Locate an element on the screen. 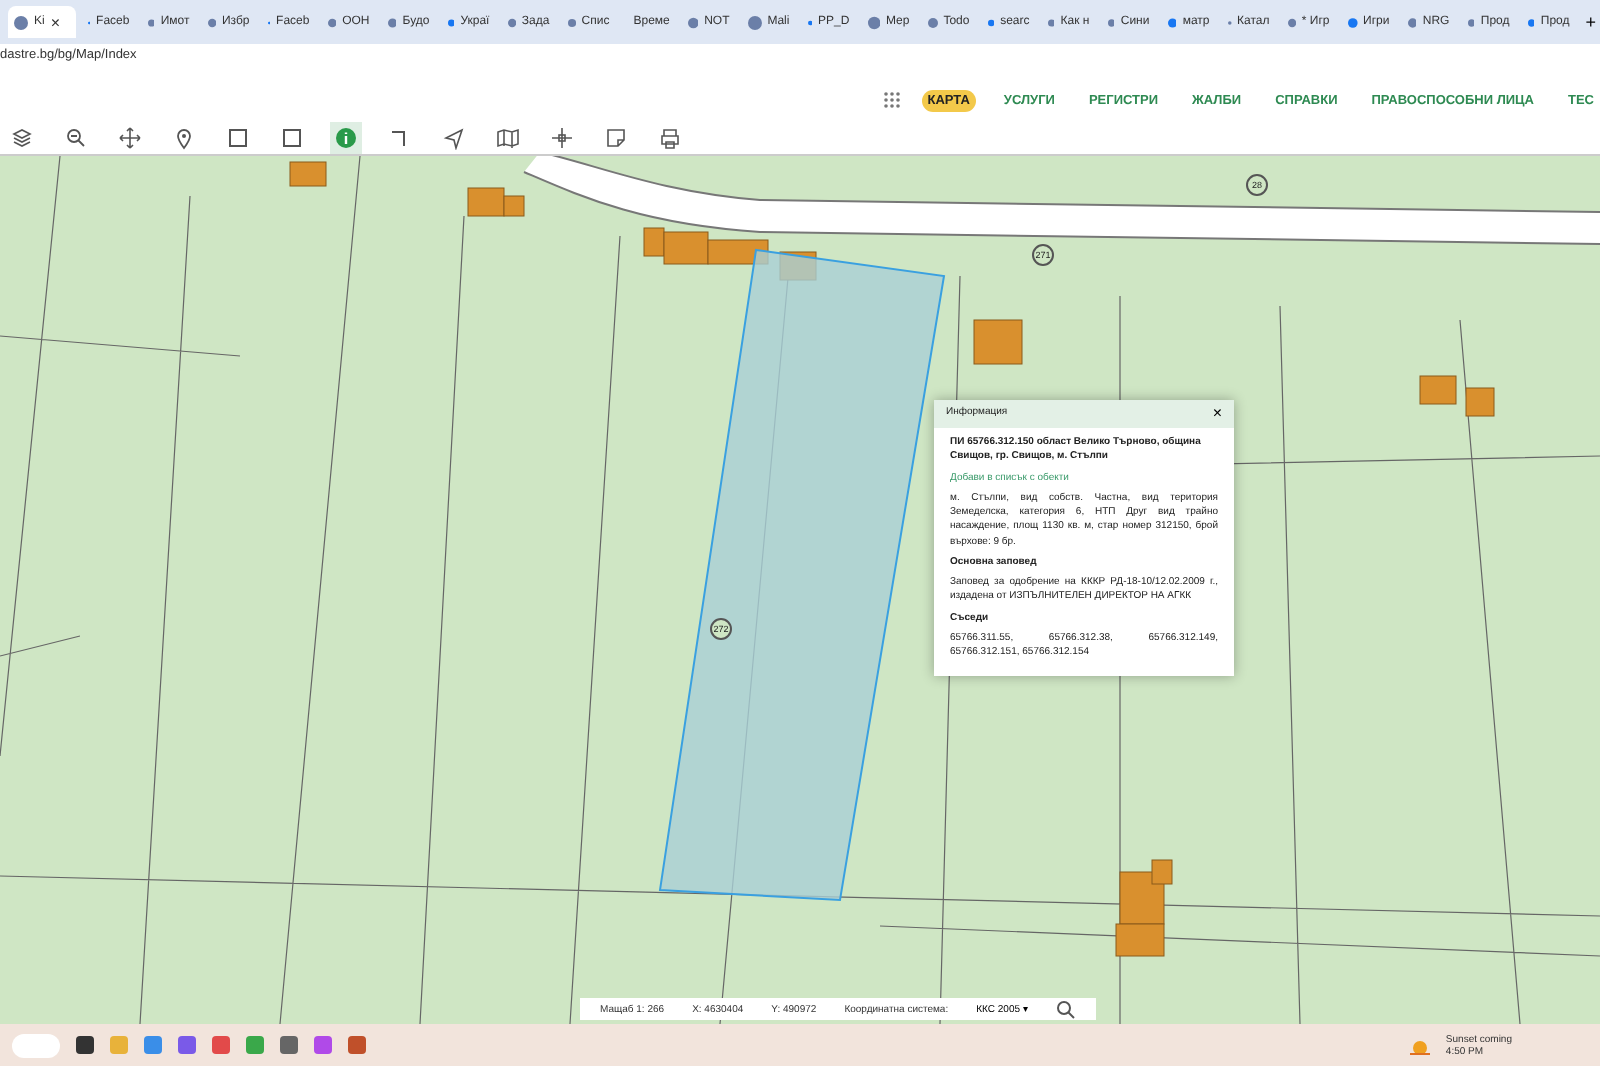  pan-icon is located at coordinates (130, 137).